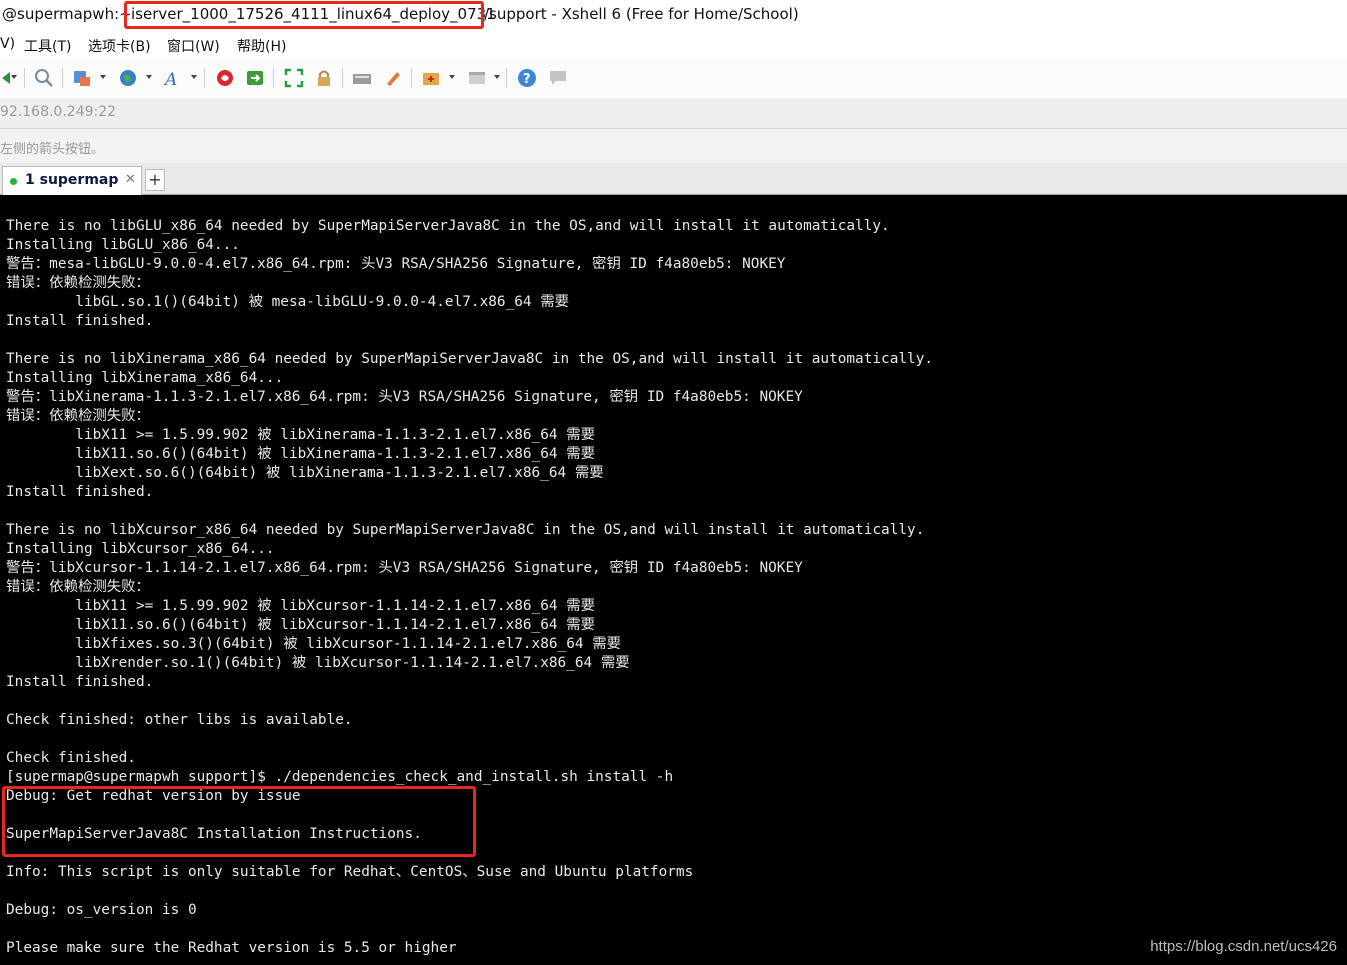 Image resolution: width=1347 pixels, height=965 pixels. Describe the element at coordinates (10, 78) in the screenshot. I see `new-session-icon` at that location.